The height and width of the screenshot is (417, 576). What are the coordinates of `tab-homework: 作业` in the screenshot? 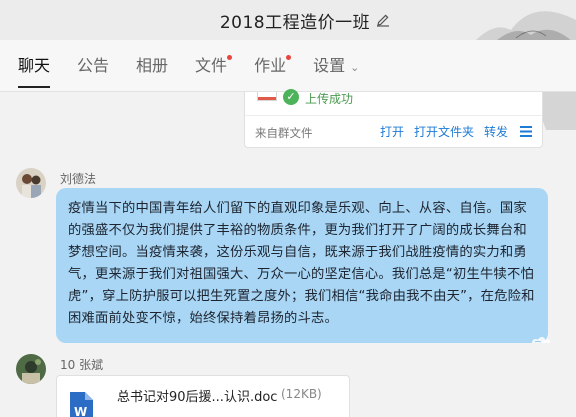 It's located at (273, 66).